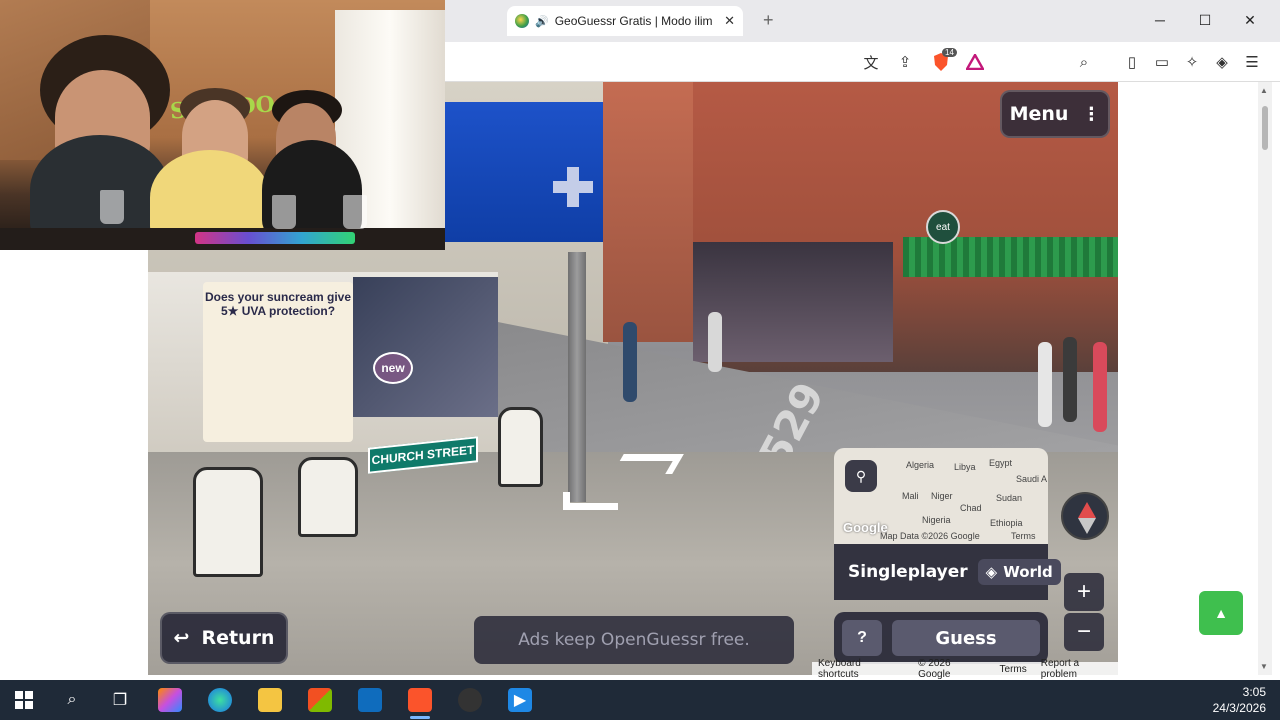 The image size is (1280, 720). I want to click on map-label: Sudan, so click(1009, 498).